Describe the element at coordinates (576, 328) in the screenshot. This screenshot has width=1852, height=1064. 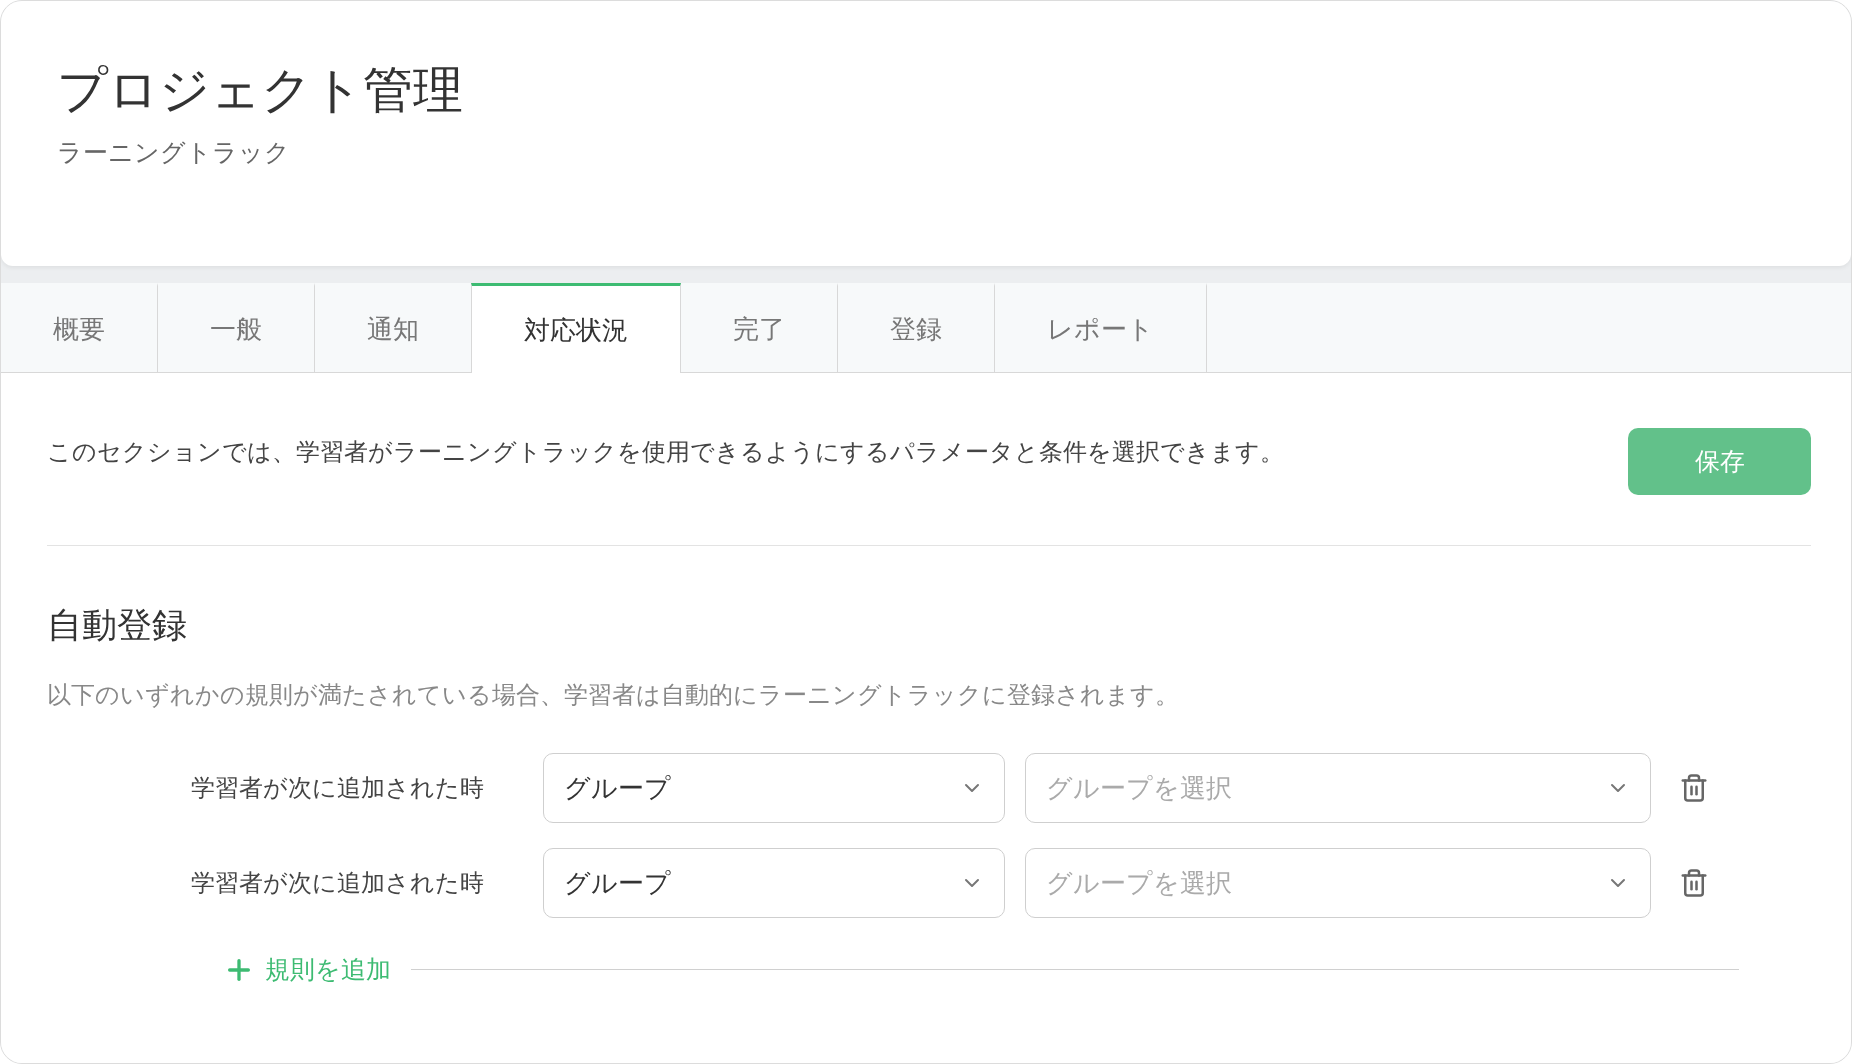
I see `tab: 対応状況` at that location.